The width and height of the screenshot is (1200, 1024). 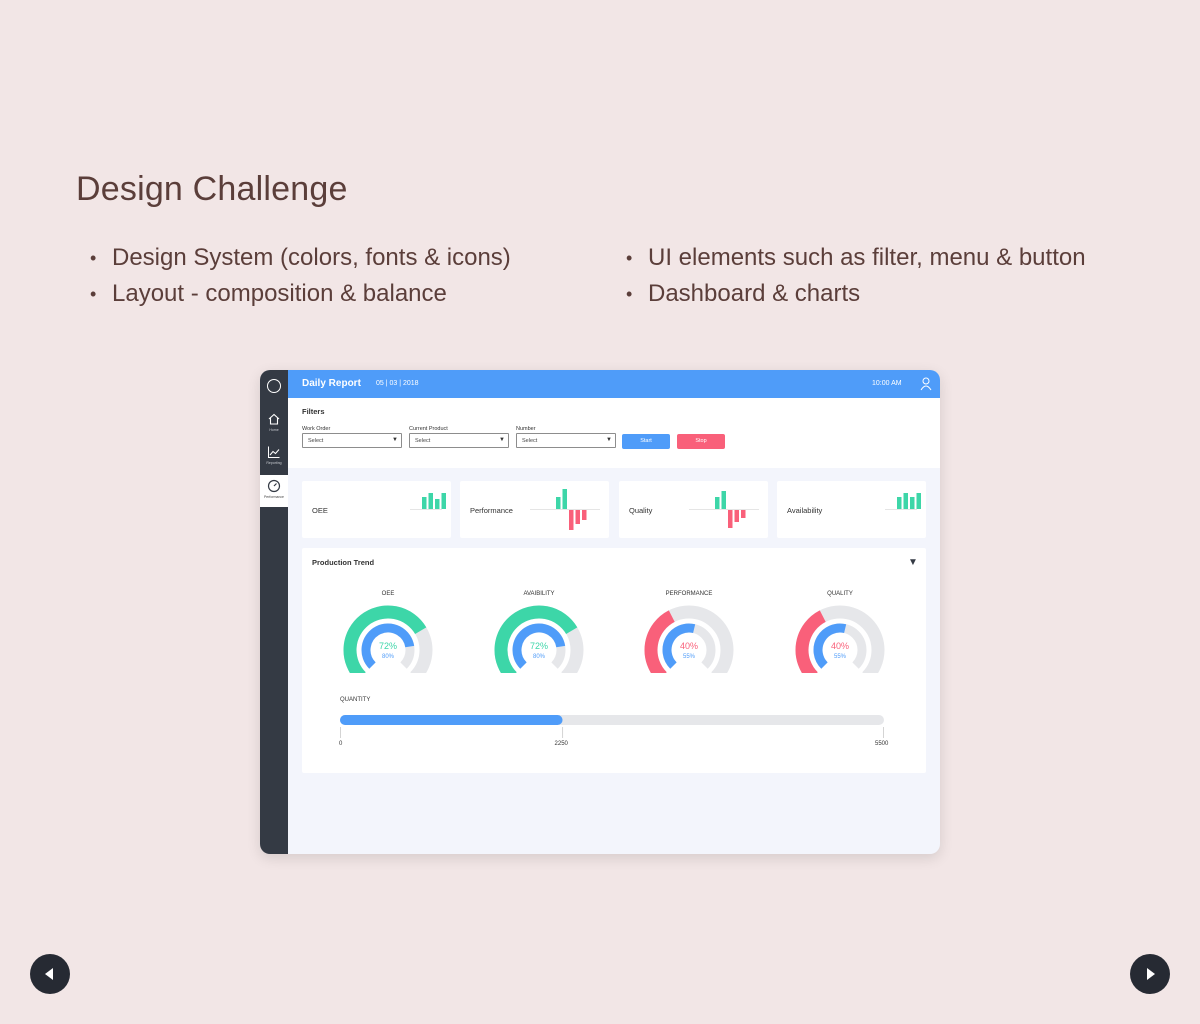 I want to click on previous-slide-button, so click(x=50, y=974).